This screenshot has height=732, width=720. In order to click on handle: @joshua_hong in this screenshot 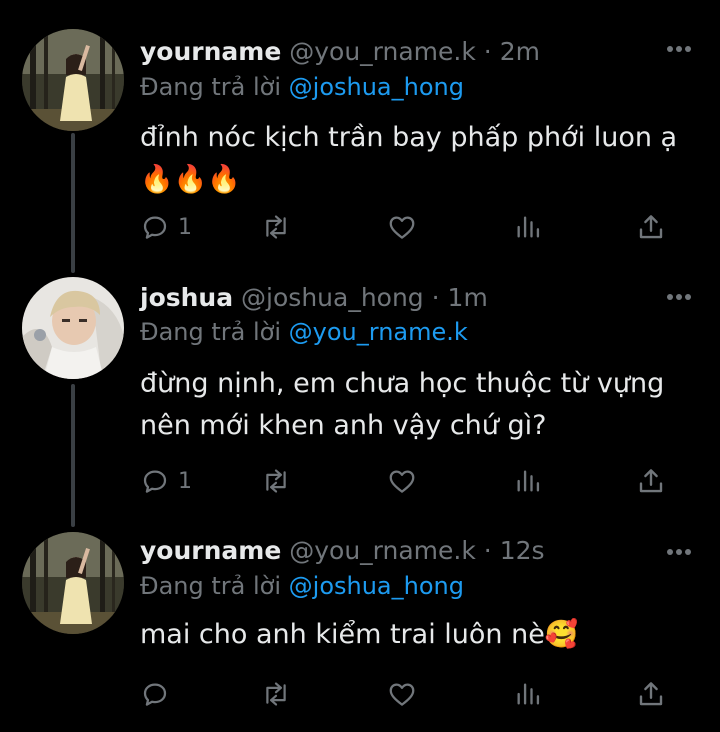, I will do `click(332, 297)`.